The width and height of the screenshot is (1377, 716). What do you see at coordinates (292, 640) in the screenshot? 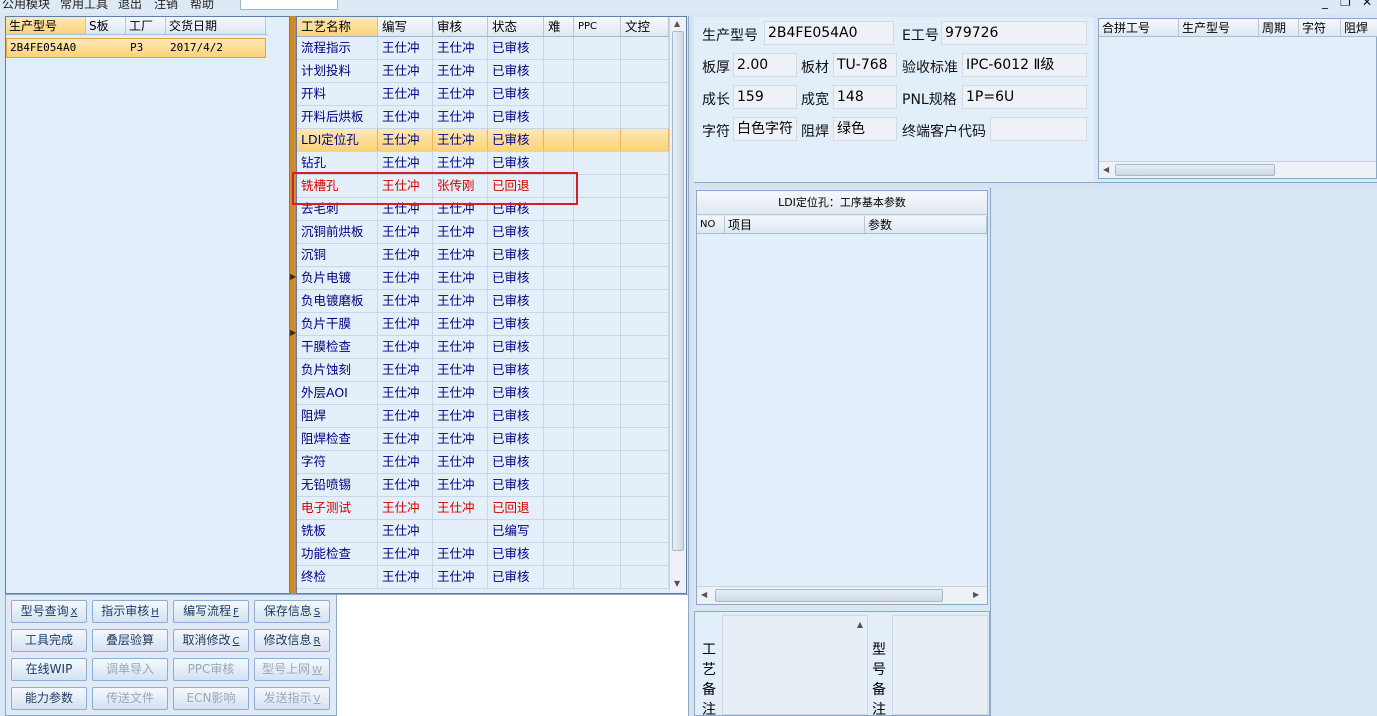
I see `action-button: 修改信息 R` at bounding box center [292, 640].